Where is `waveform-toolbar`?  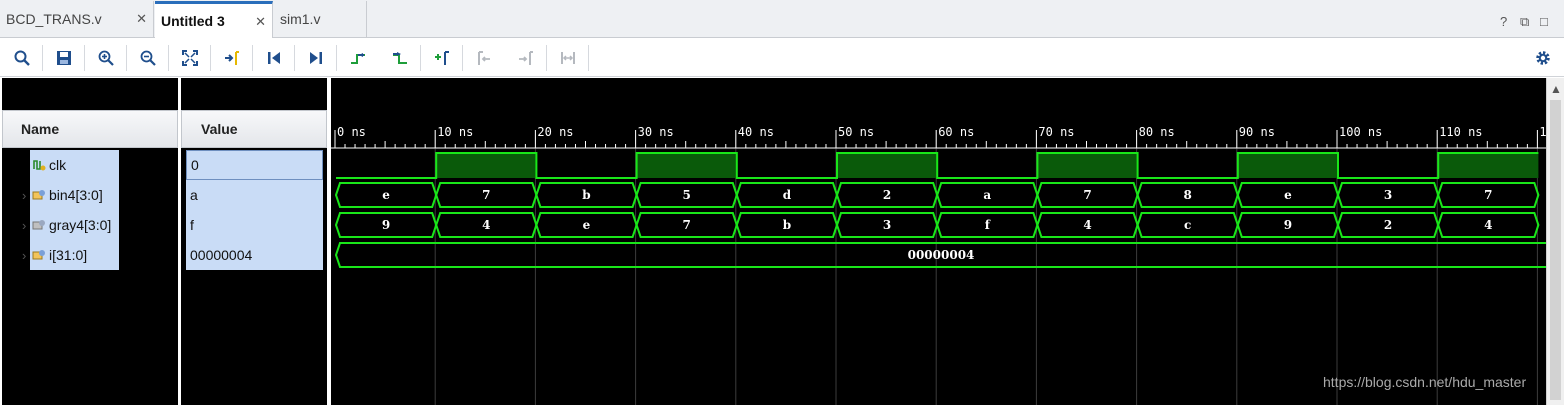
waveform-toolbar is located at coordinates (782, 58).